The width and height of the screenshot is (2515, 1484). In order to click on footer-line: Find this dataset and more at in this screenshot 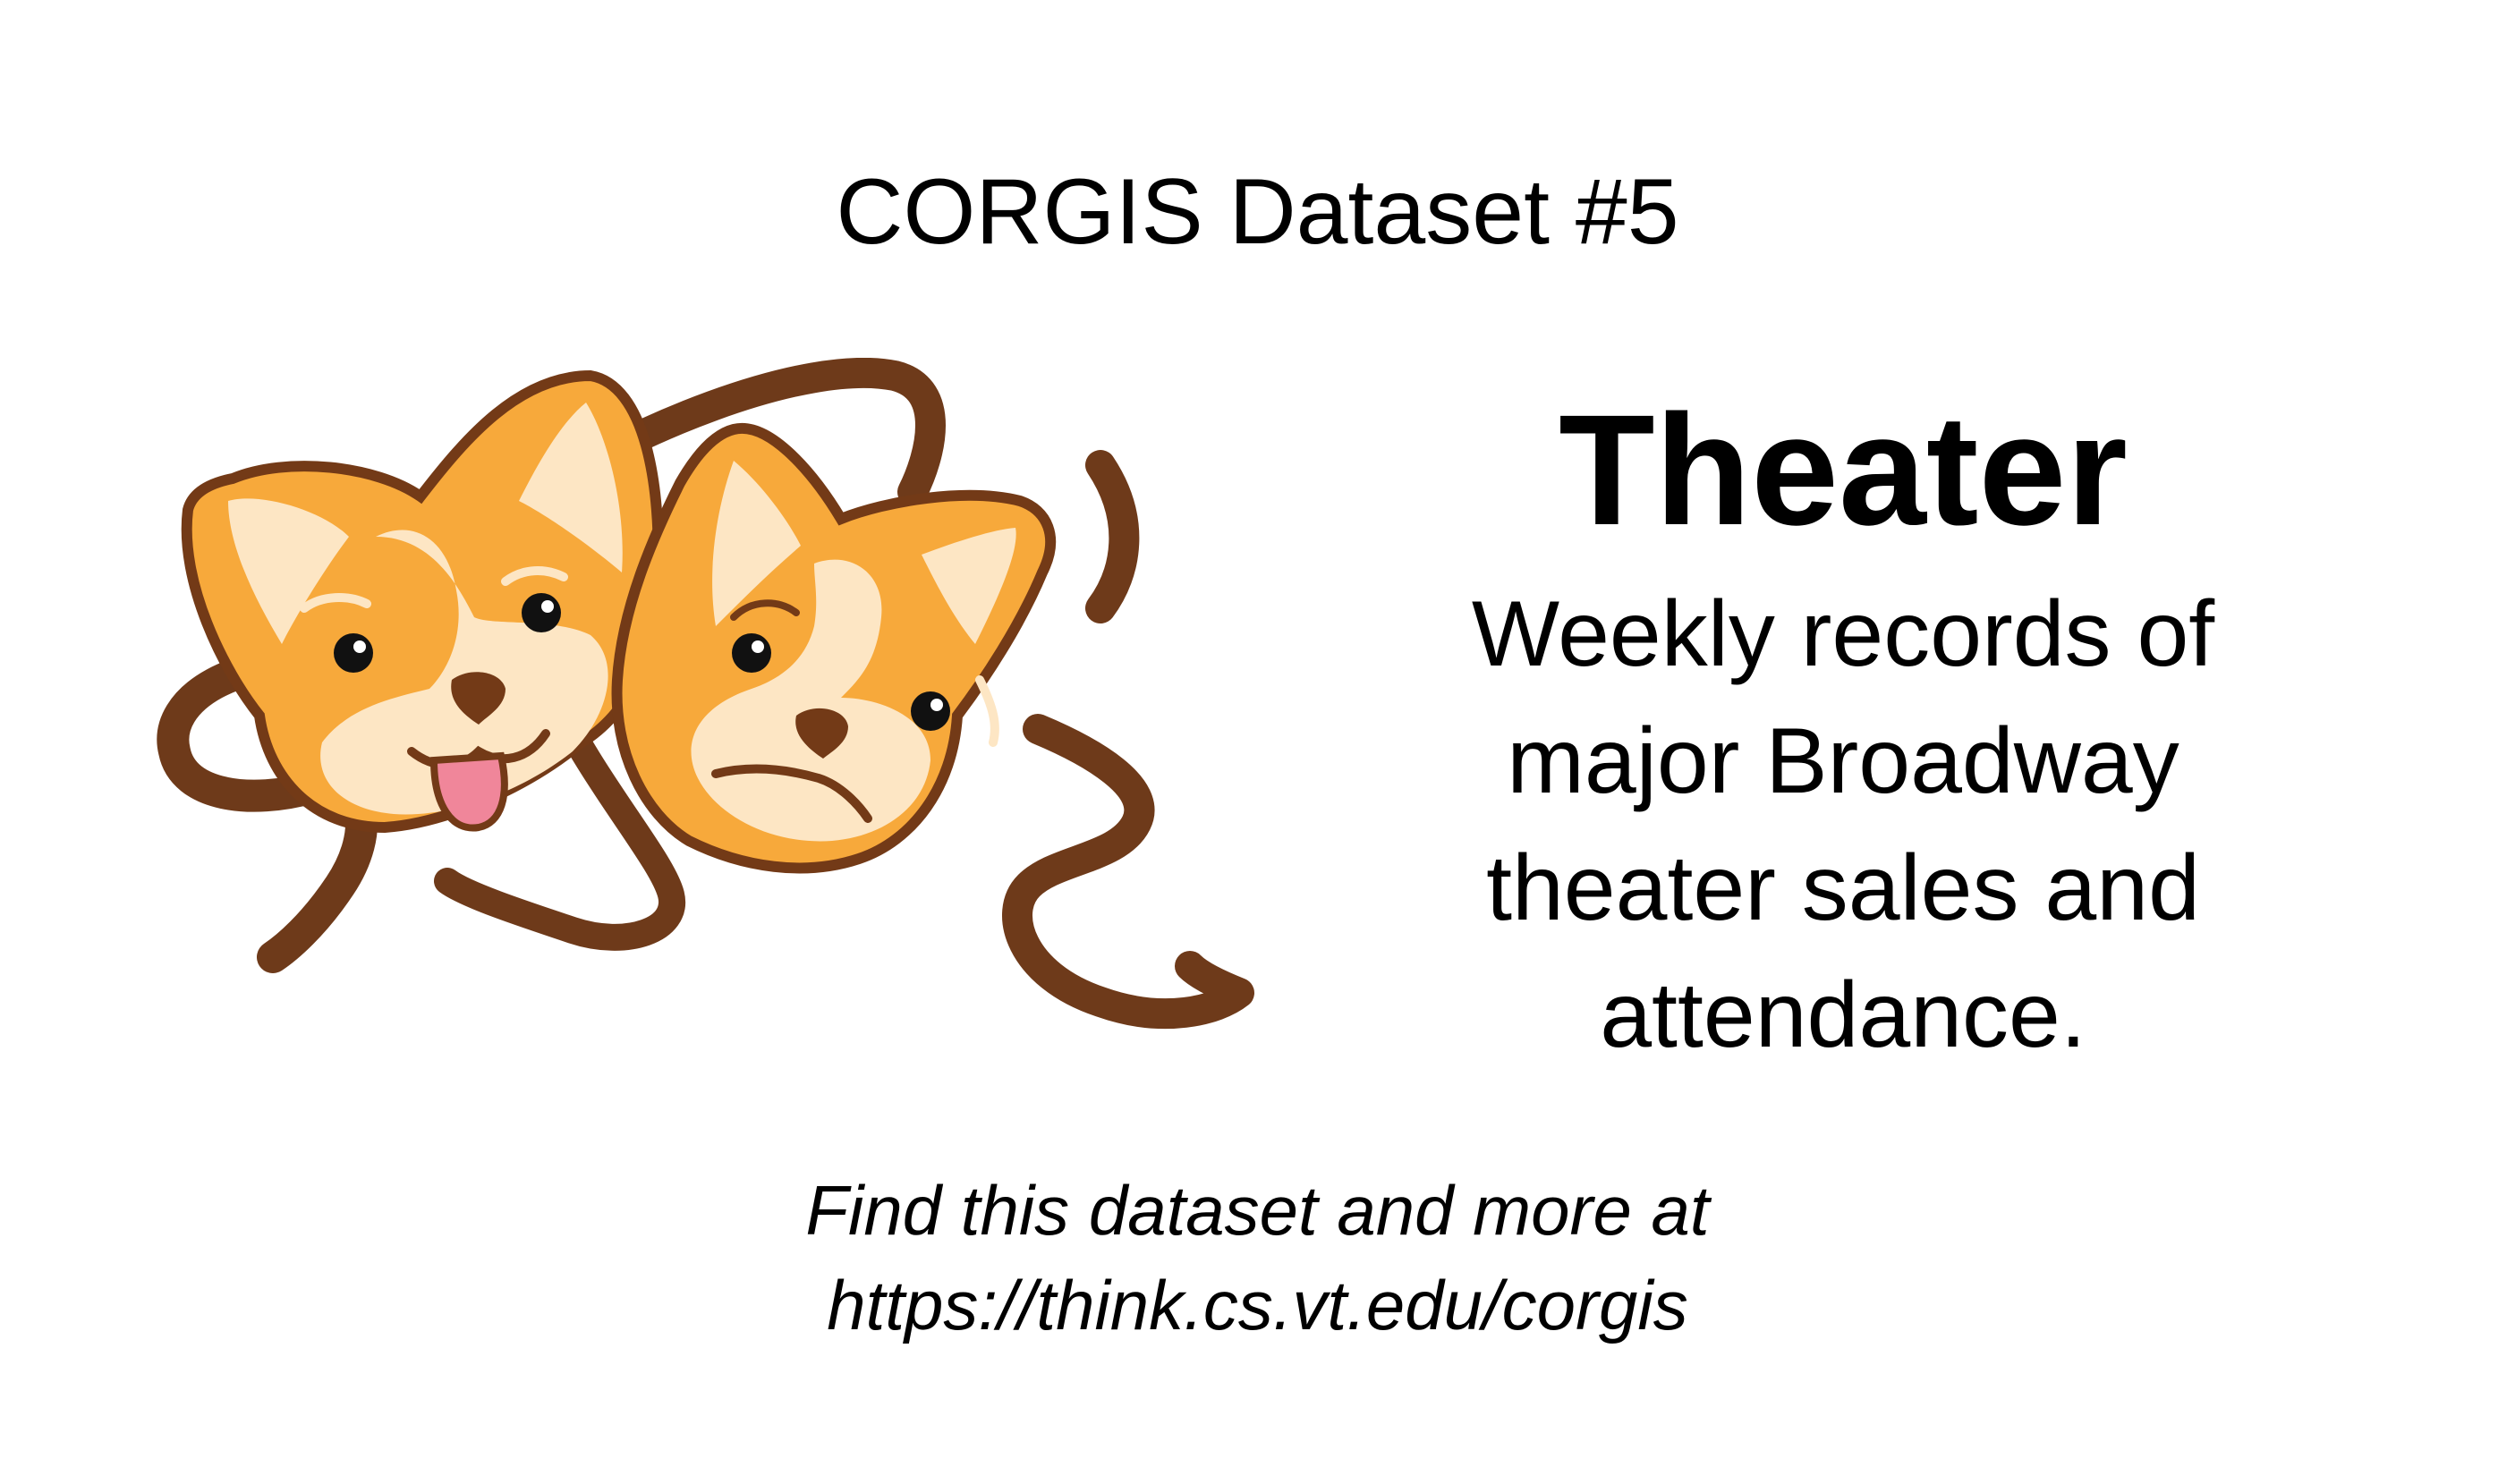, I will do `click(1257, 1210)`.